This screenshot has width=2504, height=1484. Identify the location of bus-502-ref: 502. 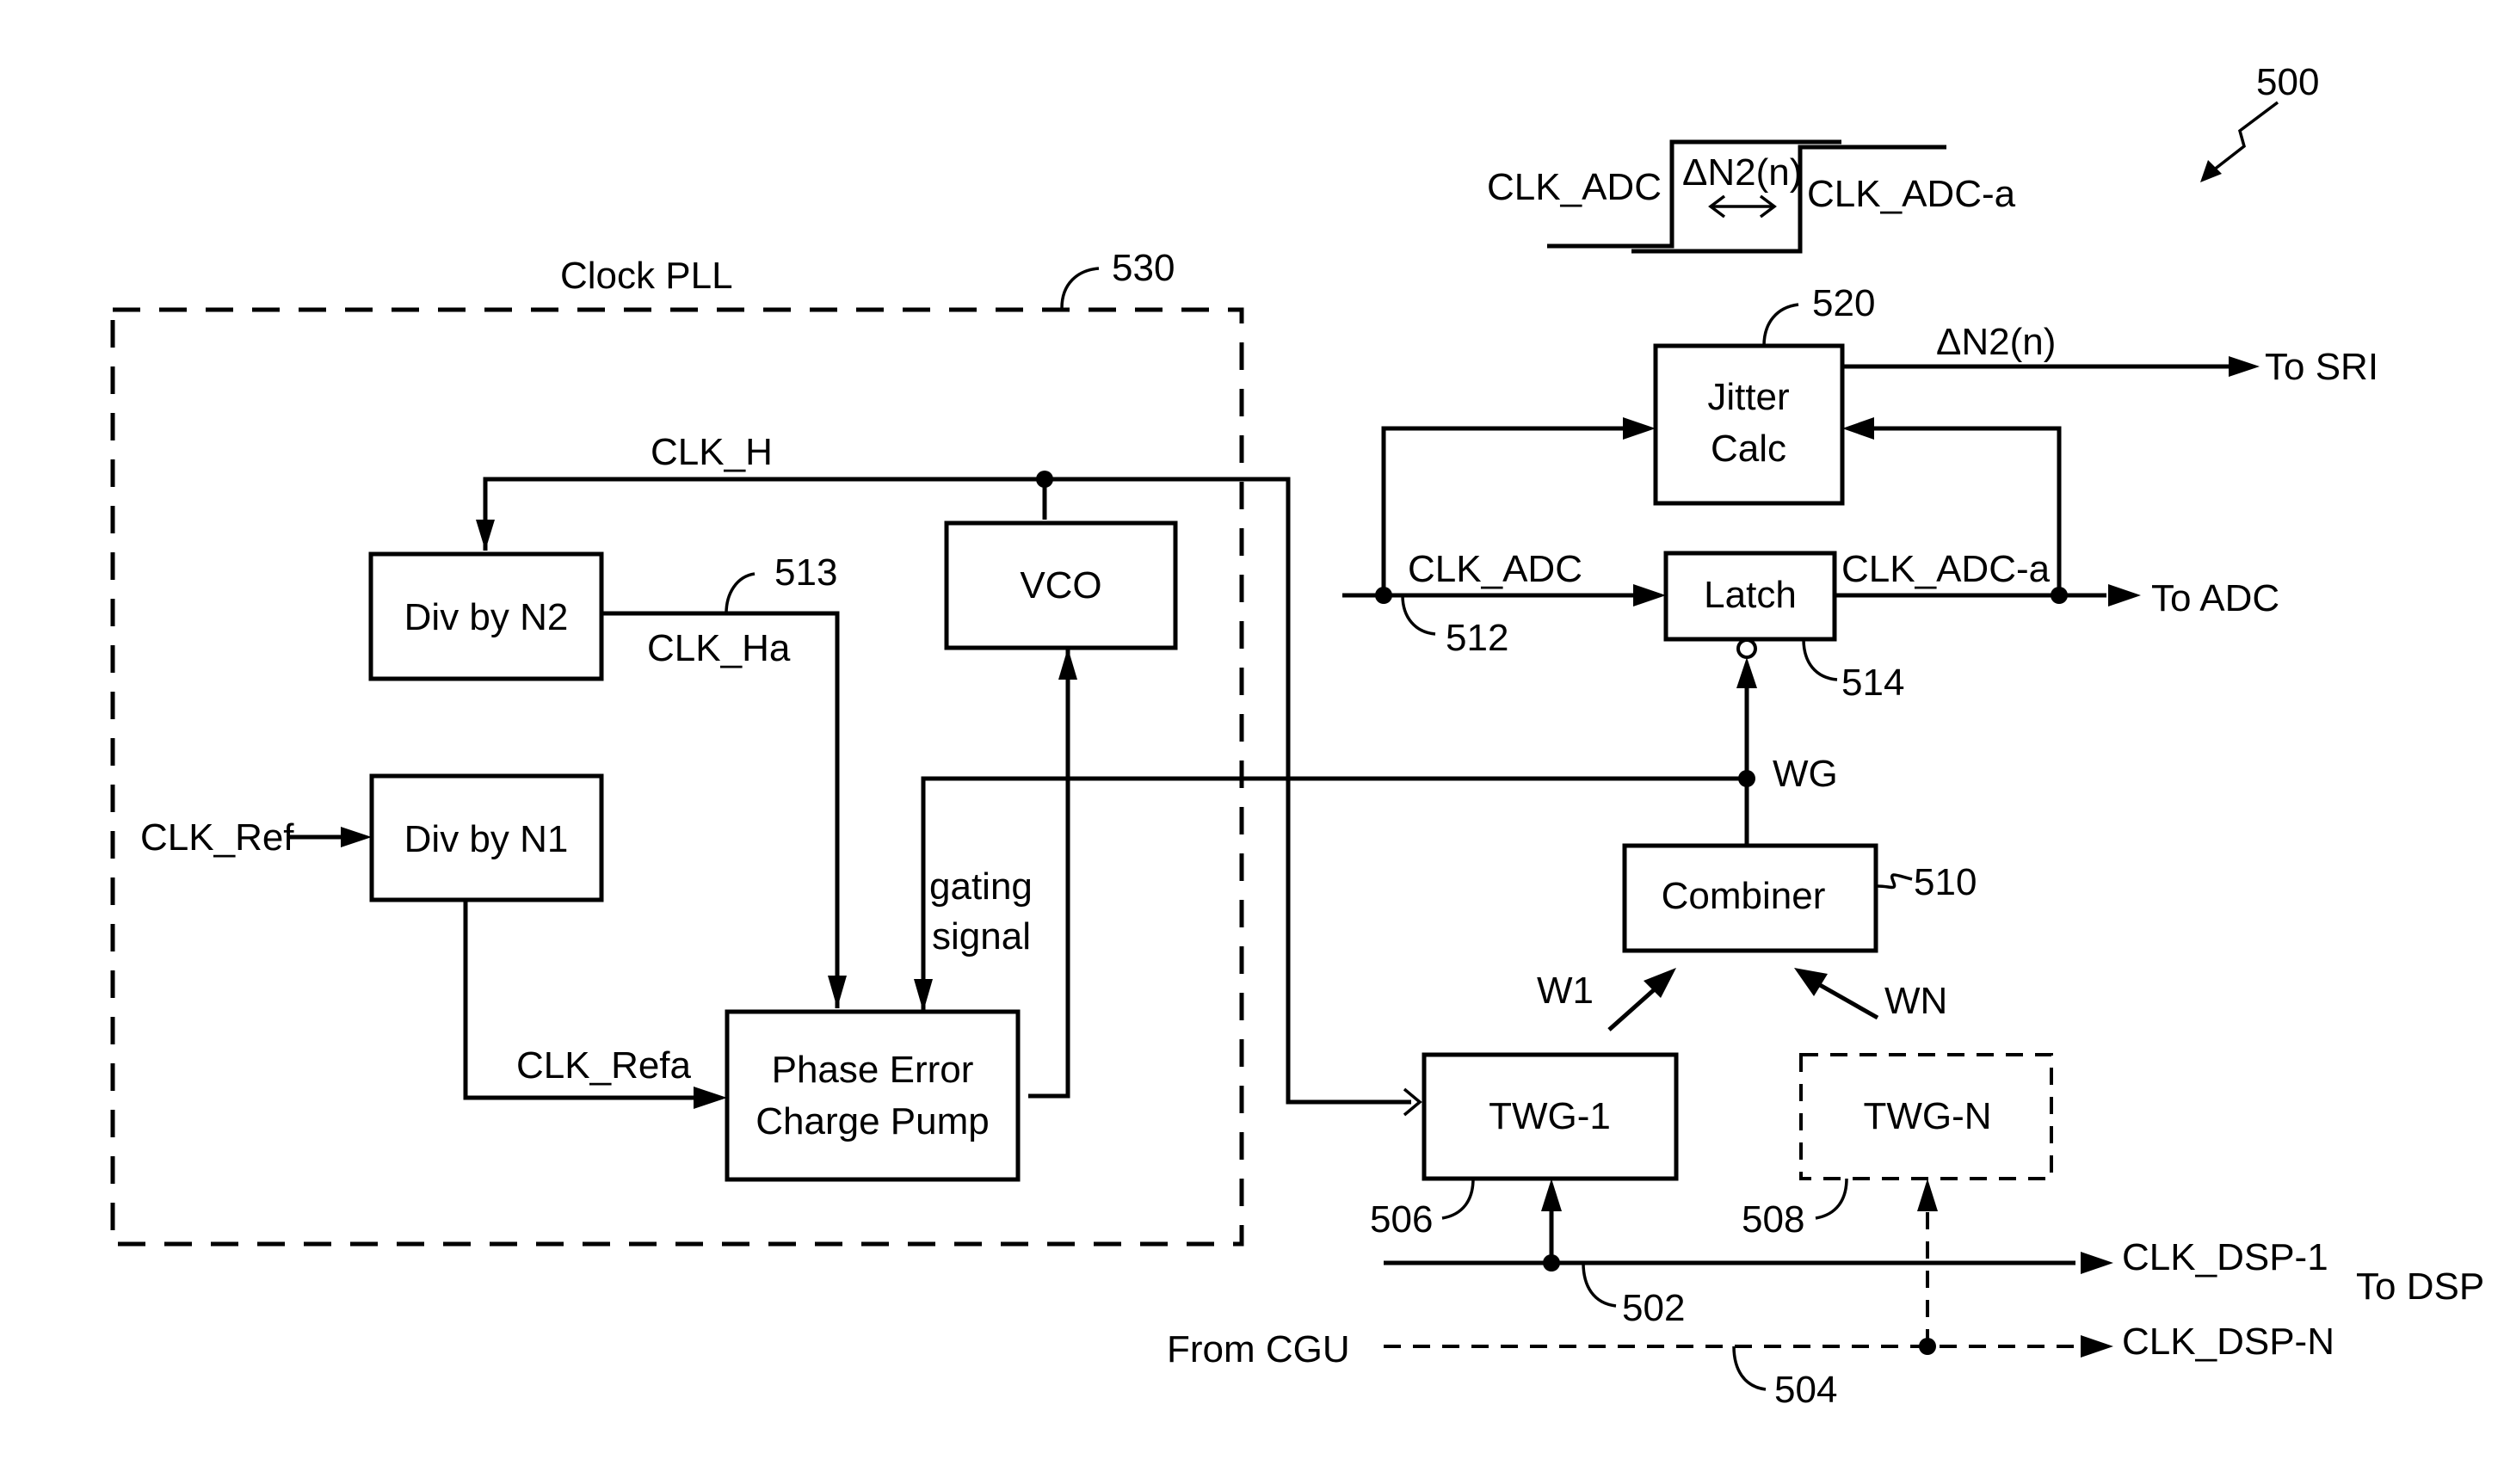
(1653, 1308).